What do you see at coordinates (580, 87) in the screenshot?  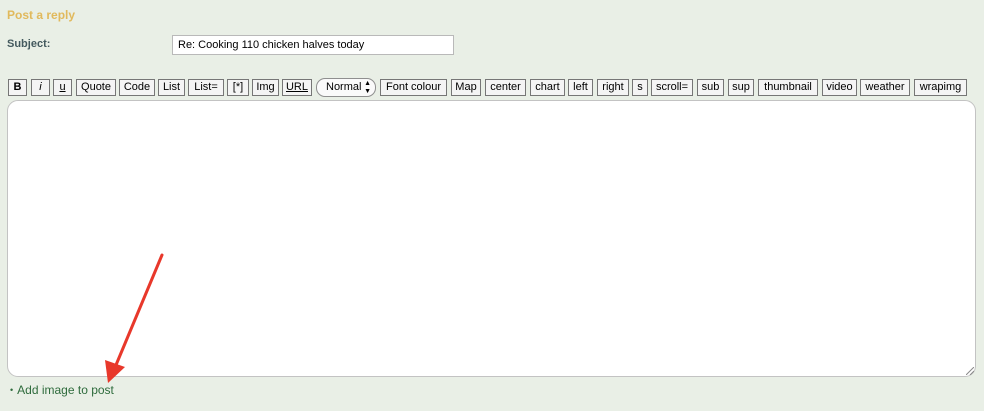 I see `left-button: left` at bounding box center [580, 87].